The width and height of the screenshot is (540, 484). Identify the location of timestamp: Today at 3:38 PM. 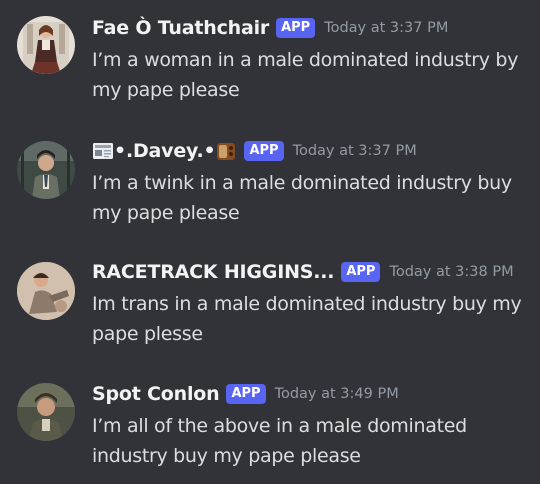
(451, 272).